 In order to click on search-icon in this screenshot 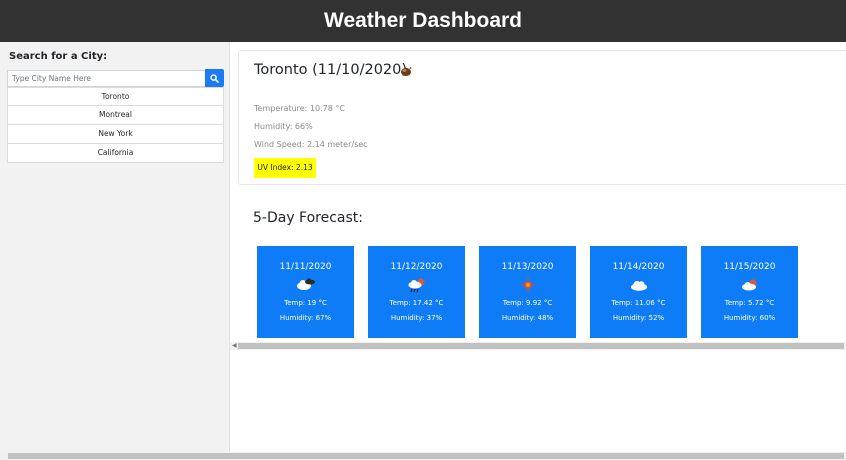, I will do `click(214, 78)`.